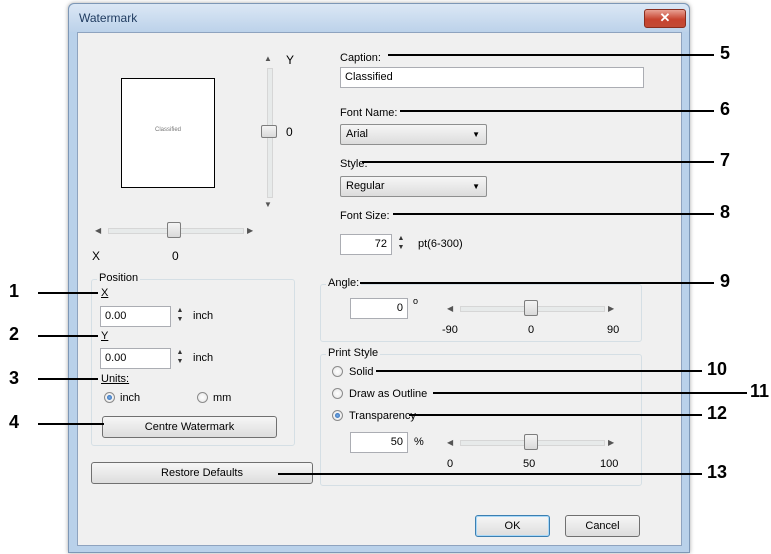 The width and height of the screenshot is (771, 554). Describe the element at coordinates (222, 398) in the screenshot. I see `units-mm-label: mm` at that location.